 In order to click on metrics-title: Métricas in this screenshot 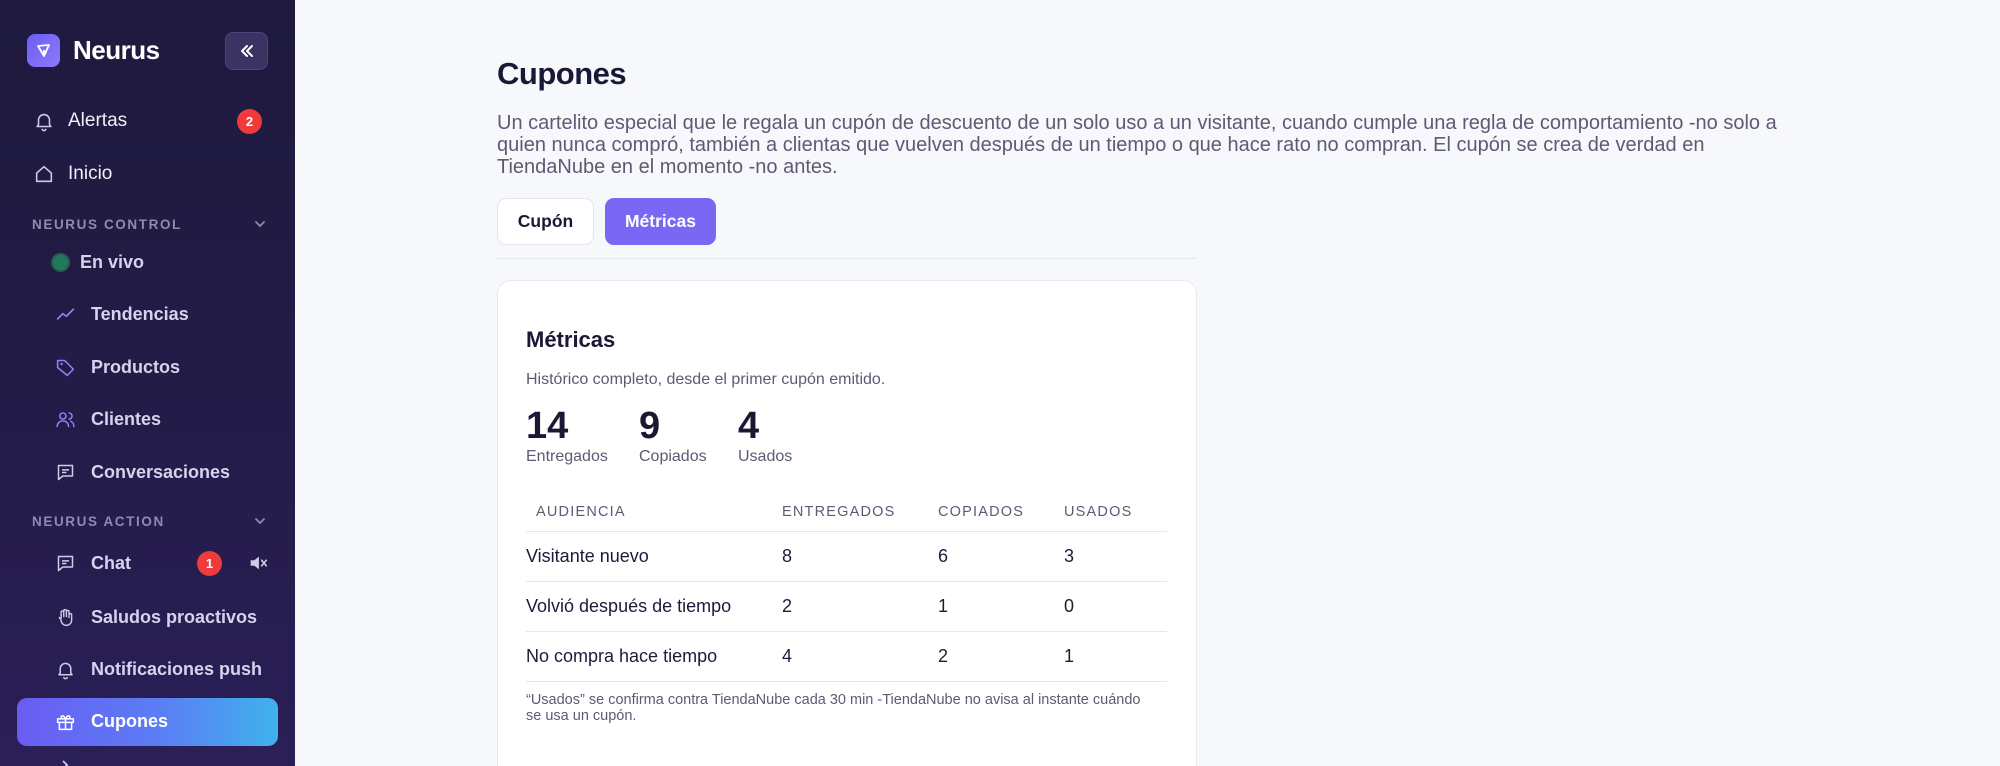, I will do `click(571, 339)`.